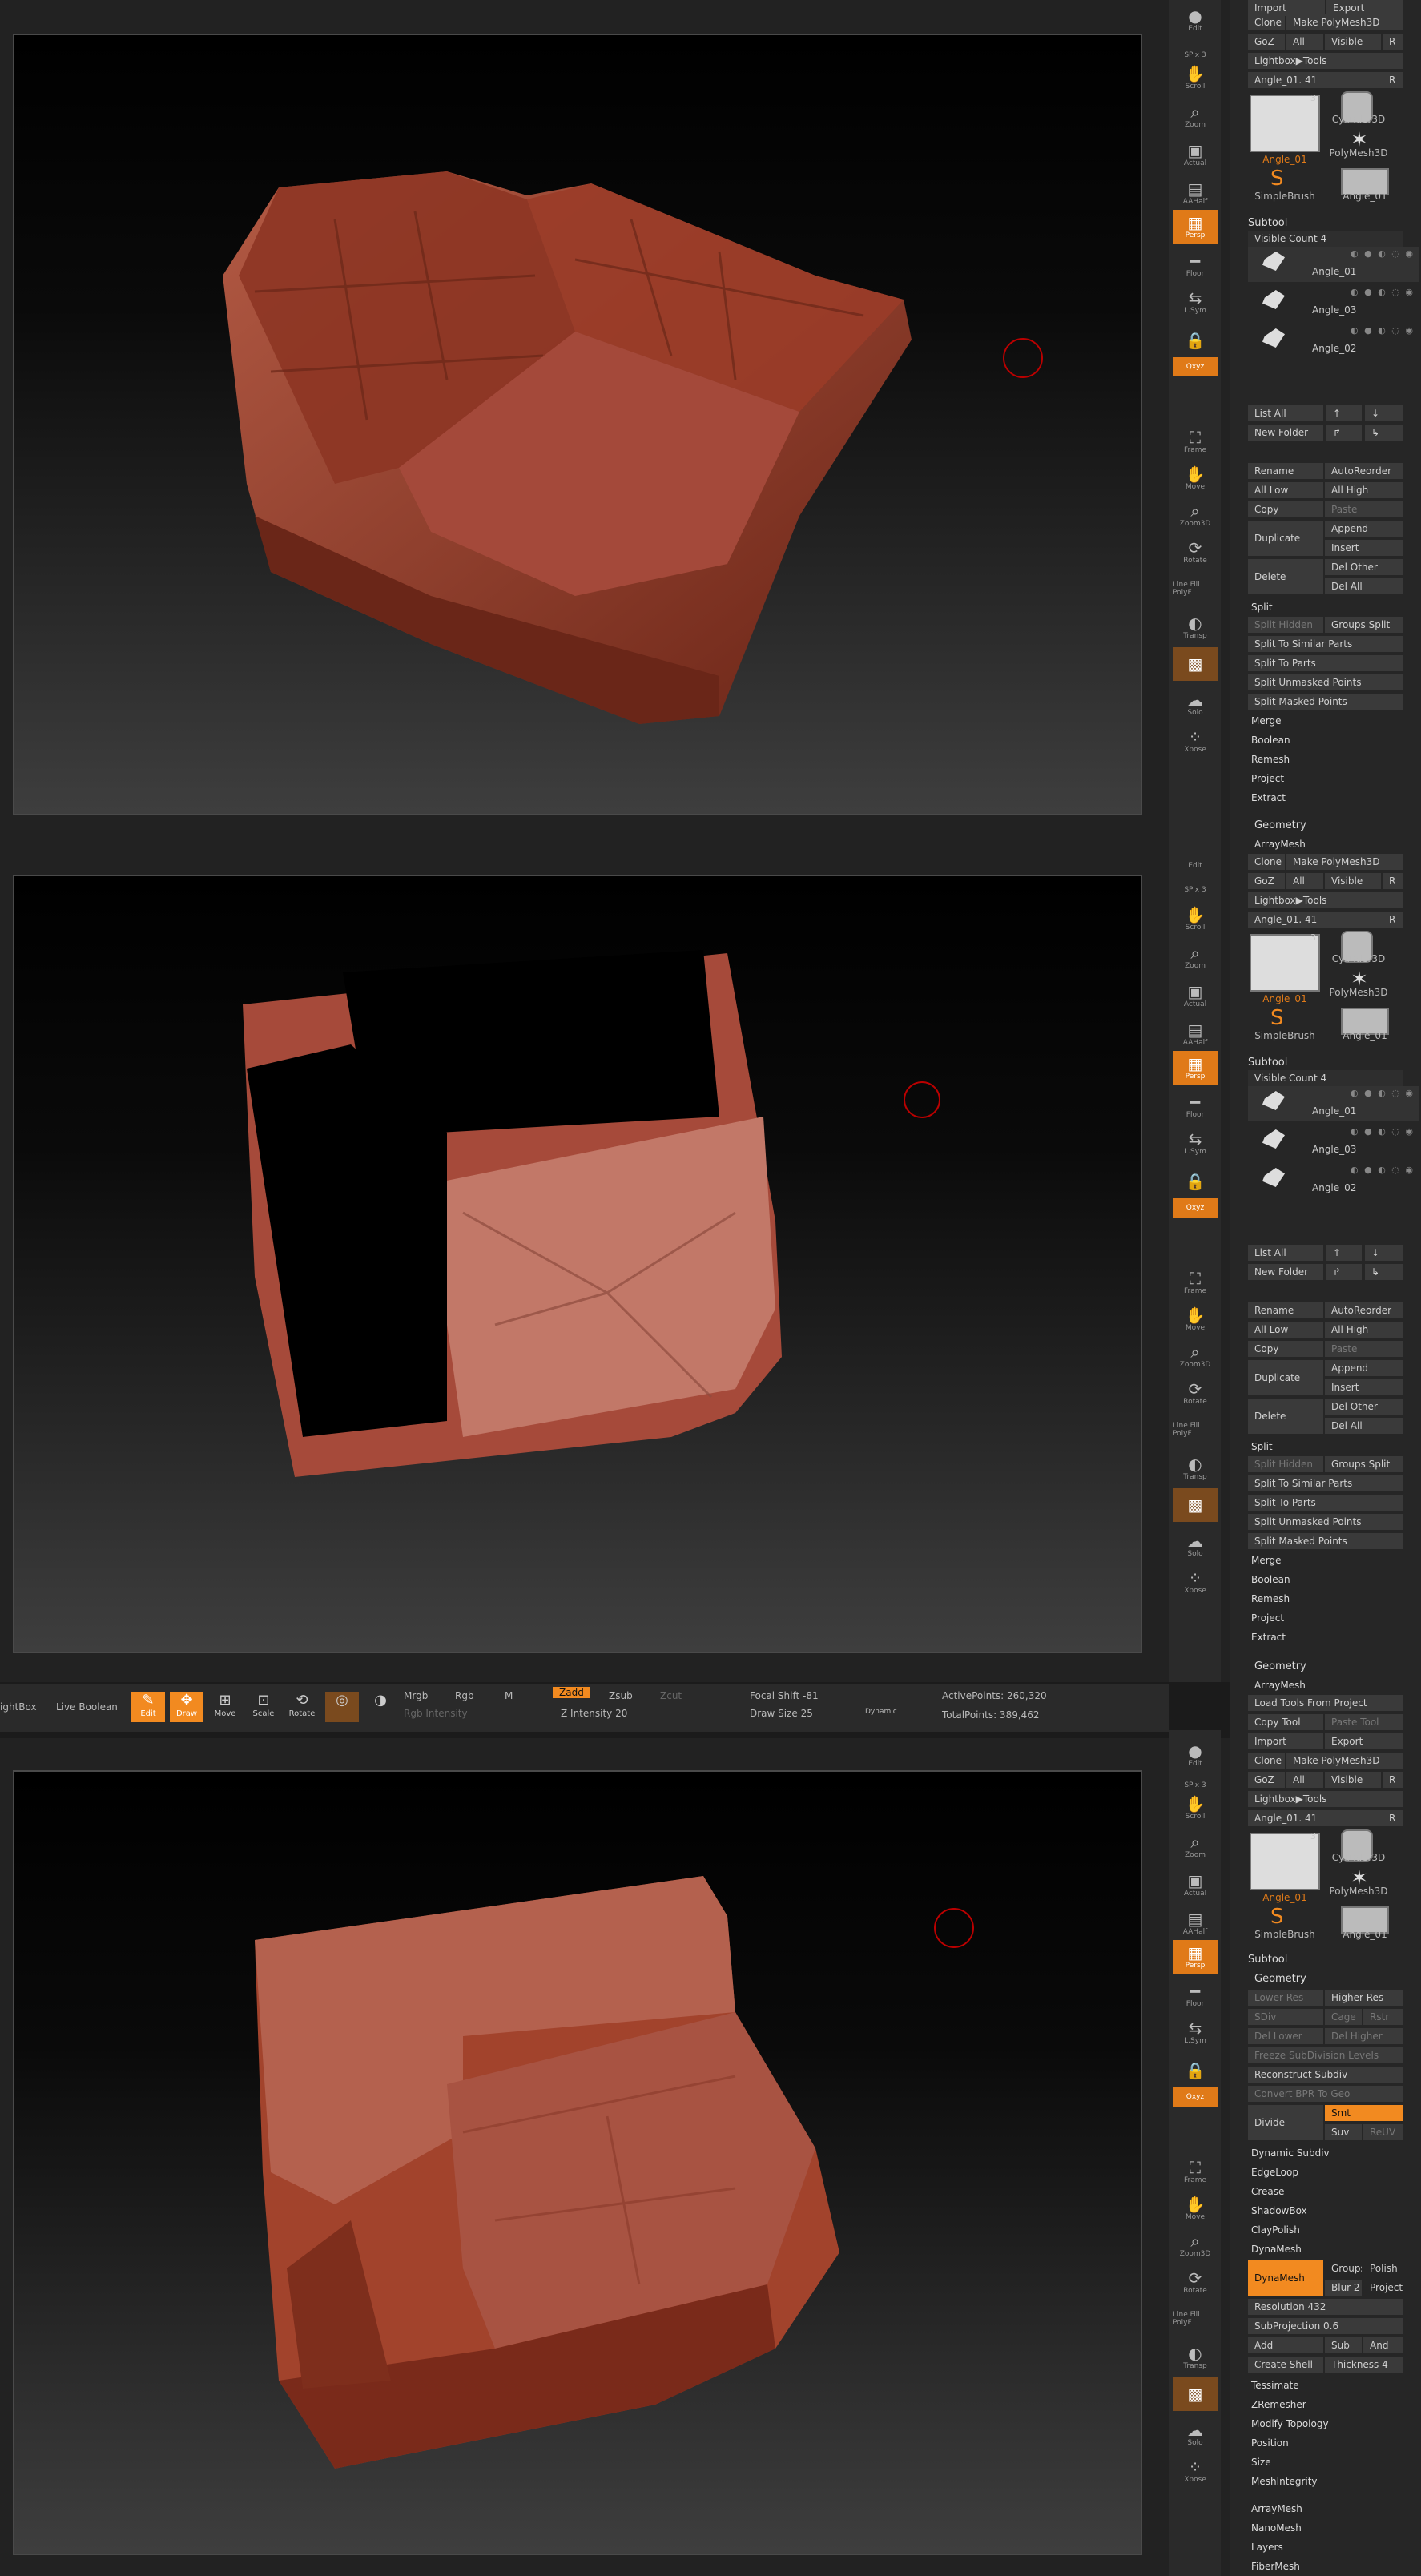 The width and height of the screenshot is (1421, 2576). I want to click on paste-tool-button: Paste Tool, so click(1364, 1722).